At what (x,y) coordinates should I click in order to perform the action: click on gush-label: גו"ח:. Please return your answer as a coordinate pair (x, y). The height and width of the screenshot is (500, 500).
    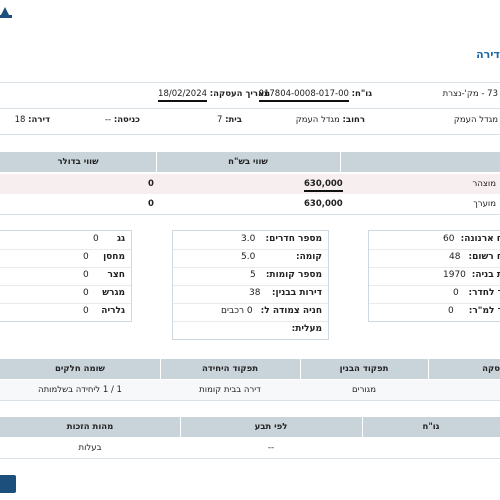
    Looking at the image, I should click on (361, 94).